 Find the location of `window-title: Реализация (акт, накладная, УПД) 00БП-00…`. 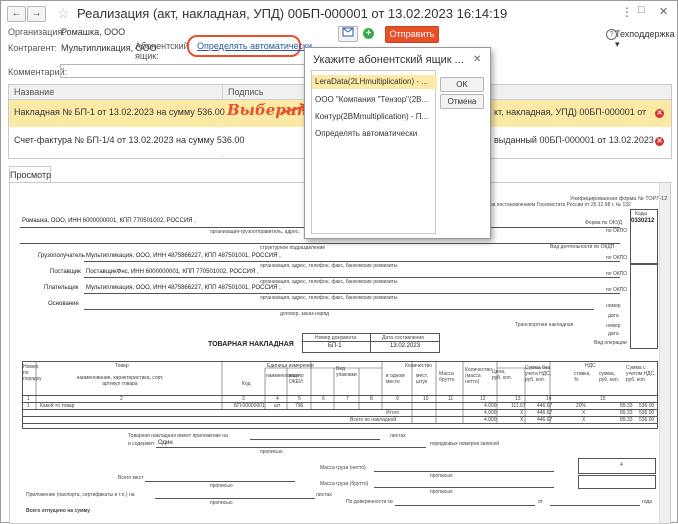

window-title: Реализация (акт, накладная, УПД) 00БП-00… is located at coordinates (292, 13).